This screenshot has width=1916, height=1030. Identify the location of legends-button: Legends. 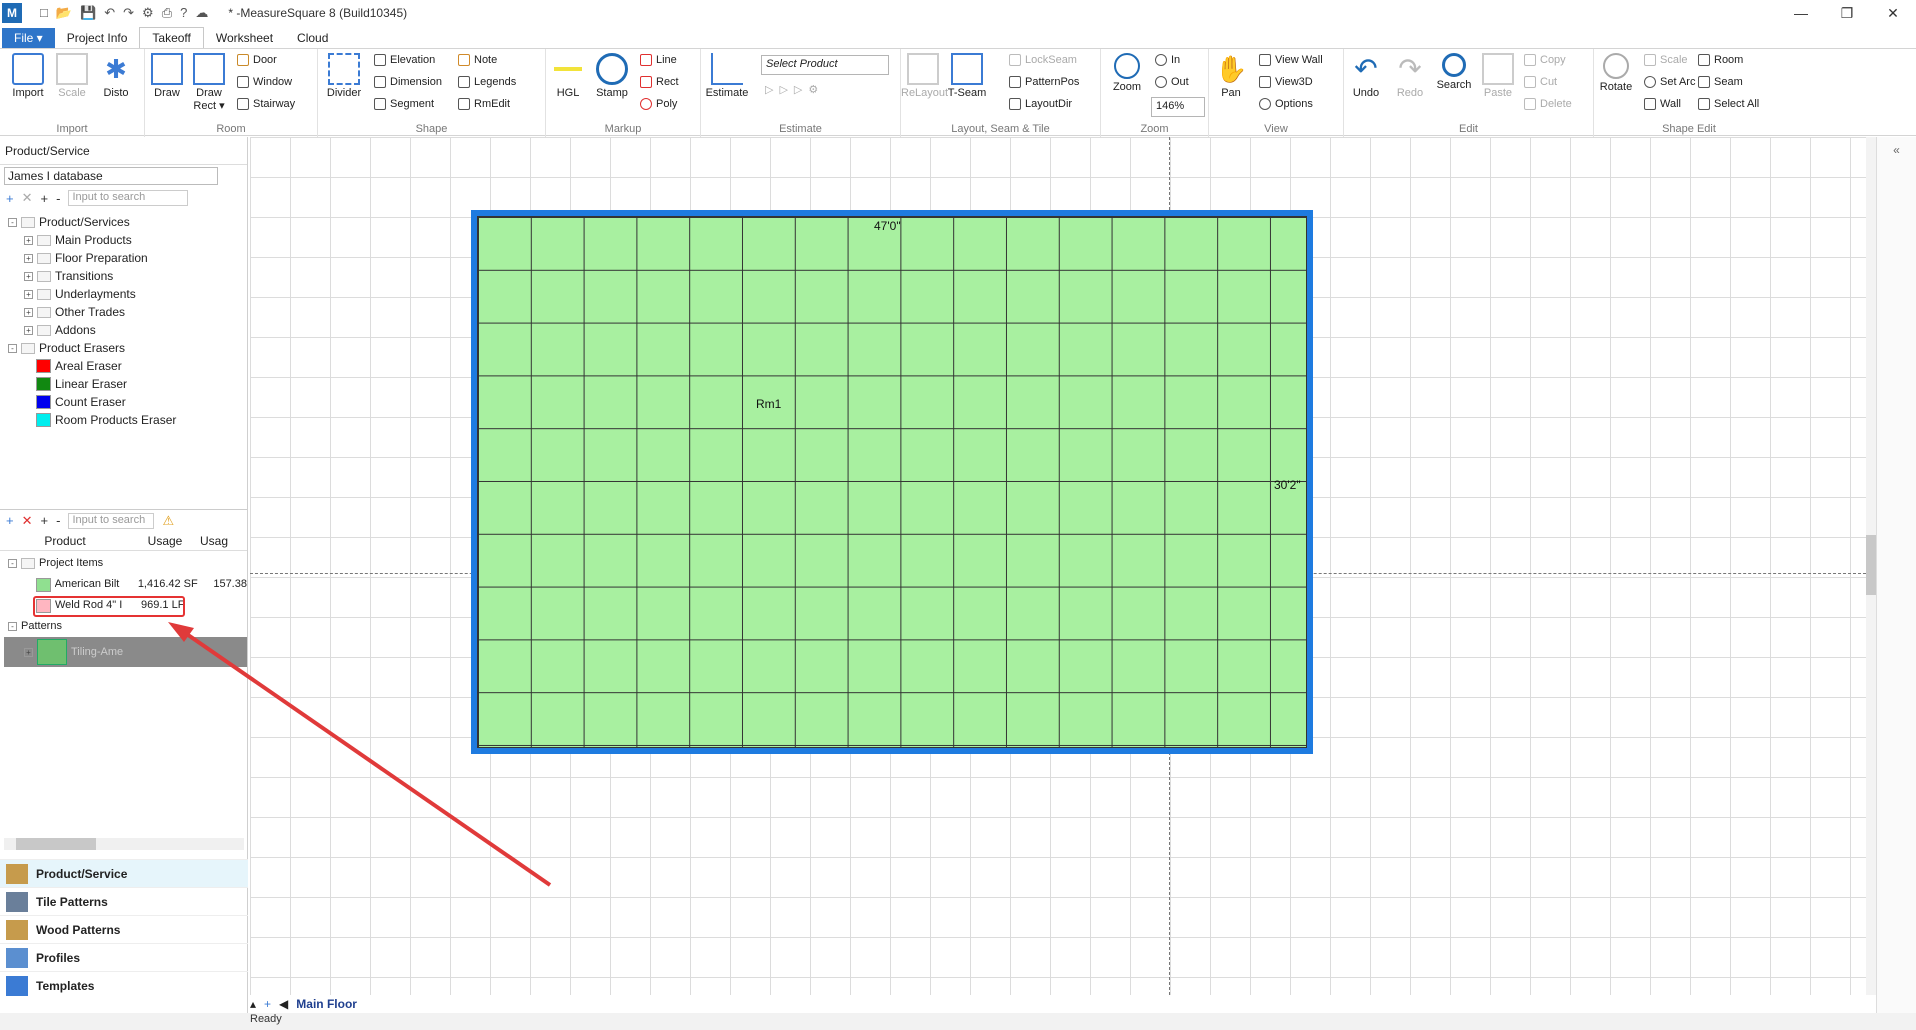
(487, 82).